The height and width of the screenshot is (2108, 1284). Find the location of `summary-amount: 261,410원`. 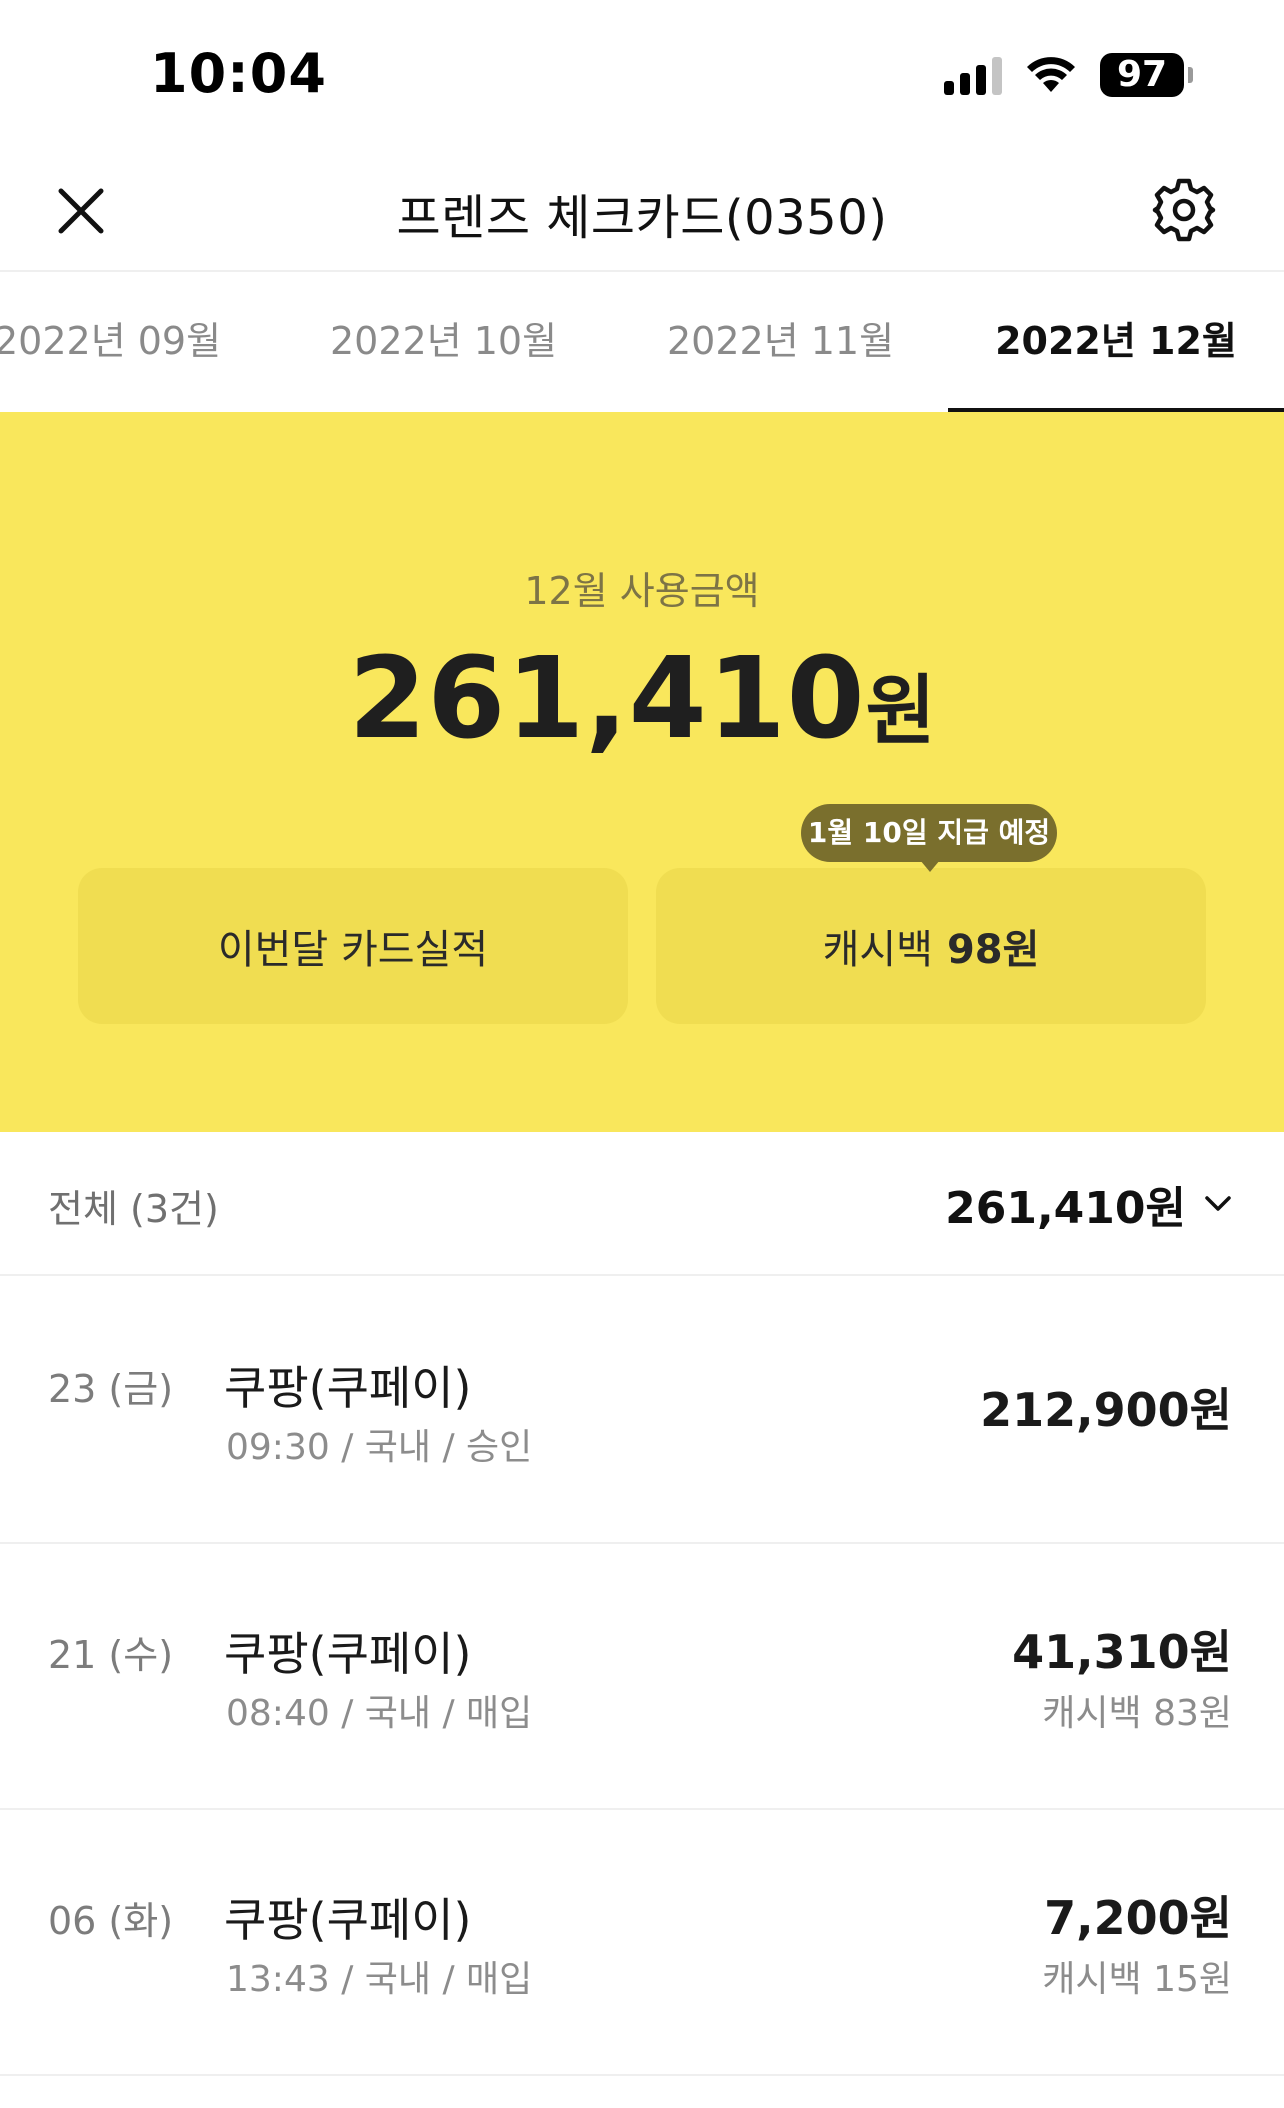

summary-amount: 261,410원 is located at coordinates (642, 699).